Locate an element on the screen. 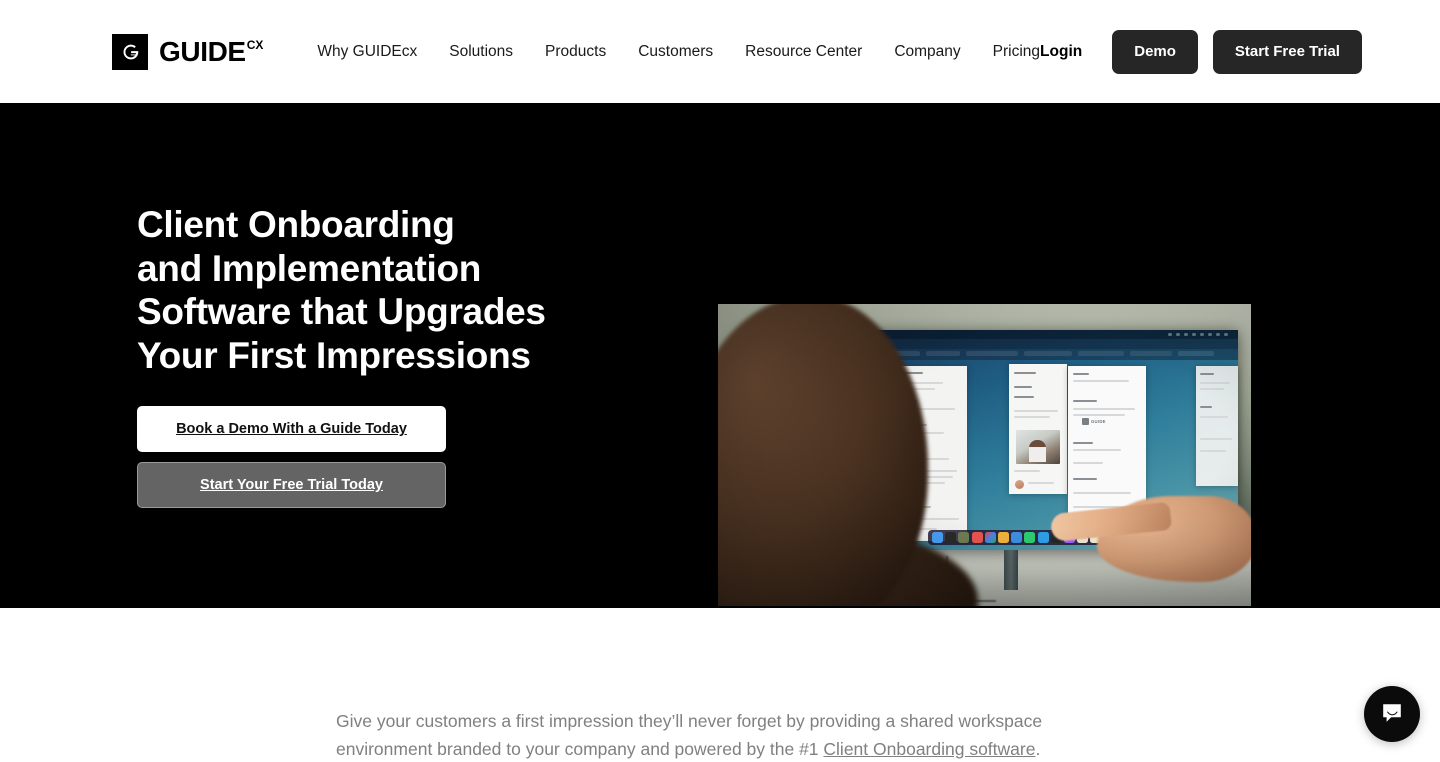 The height and width of the screenshot is (762, 1440). monitor-stand is located at coordinates (1011, 570).